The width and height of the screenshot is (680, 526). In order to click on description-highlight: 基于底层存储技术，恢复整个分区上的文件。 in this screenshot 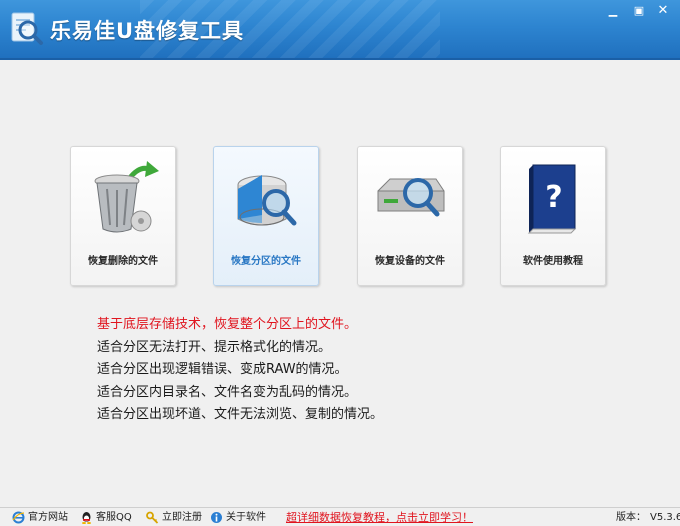, I will do `click(227, 324)`.